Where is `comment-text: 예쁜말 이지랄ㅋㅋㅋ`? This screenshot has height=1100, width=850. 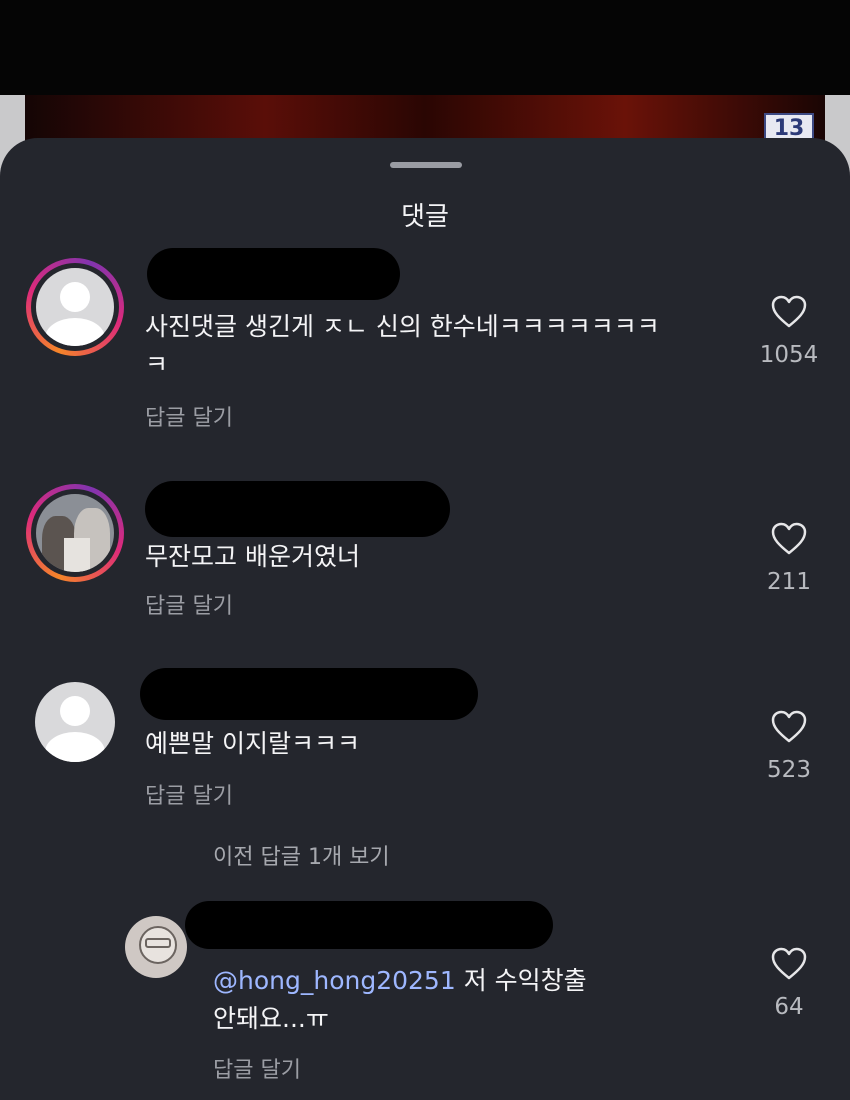
comment-text: 예쁜말 이지랄ㅋㅋㅋ is located at coordinates (252, 743).